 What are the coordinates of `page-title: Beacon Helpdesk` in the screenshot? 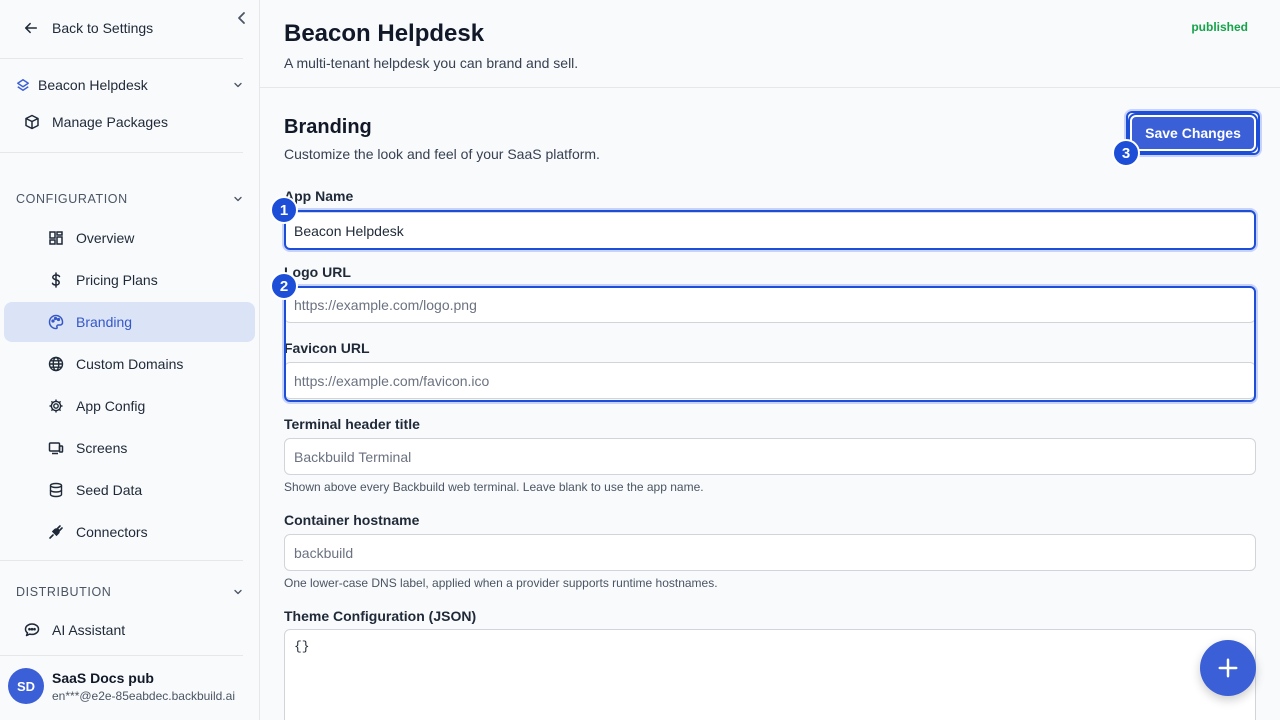 It's located at (384, 33).